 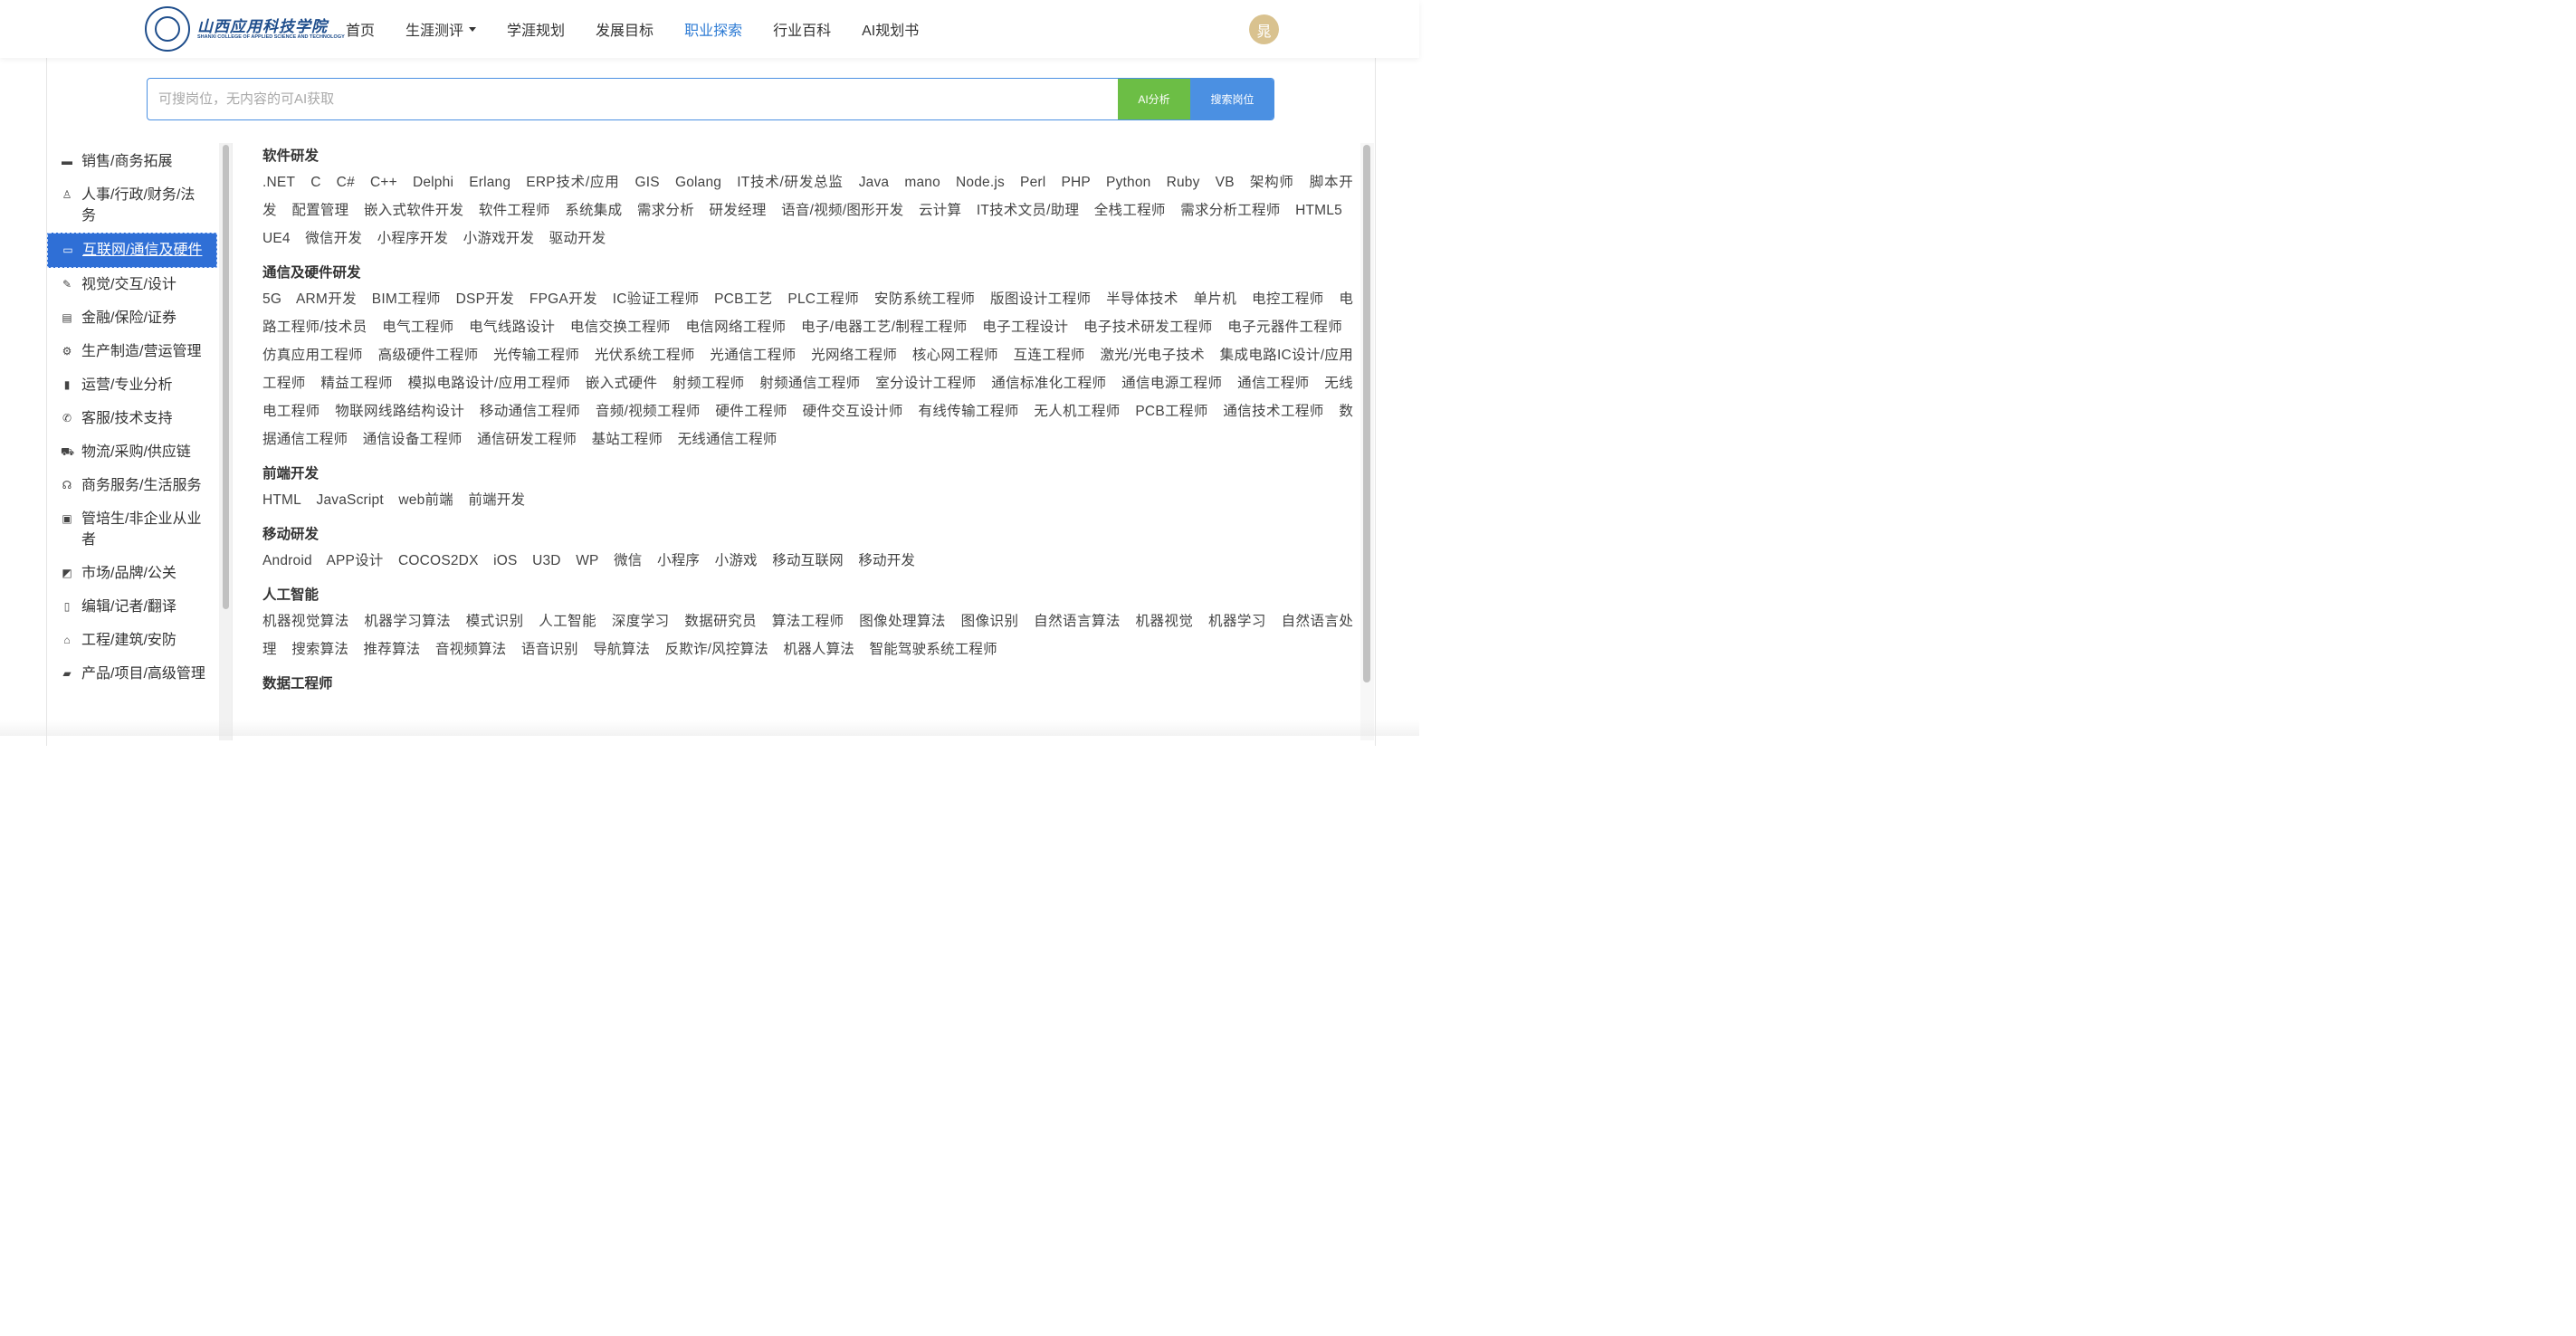 I want to click on job-tag: UE4, so click(x=277, y=238).